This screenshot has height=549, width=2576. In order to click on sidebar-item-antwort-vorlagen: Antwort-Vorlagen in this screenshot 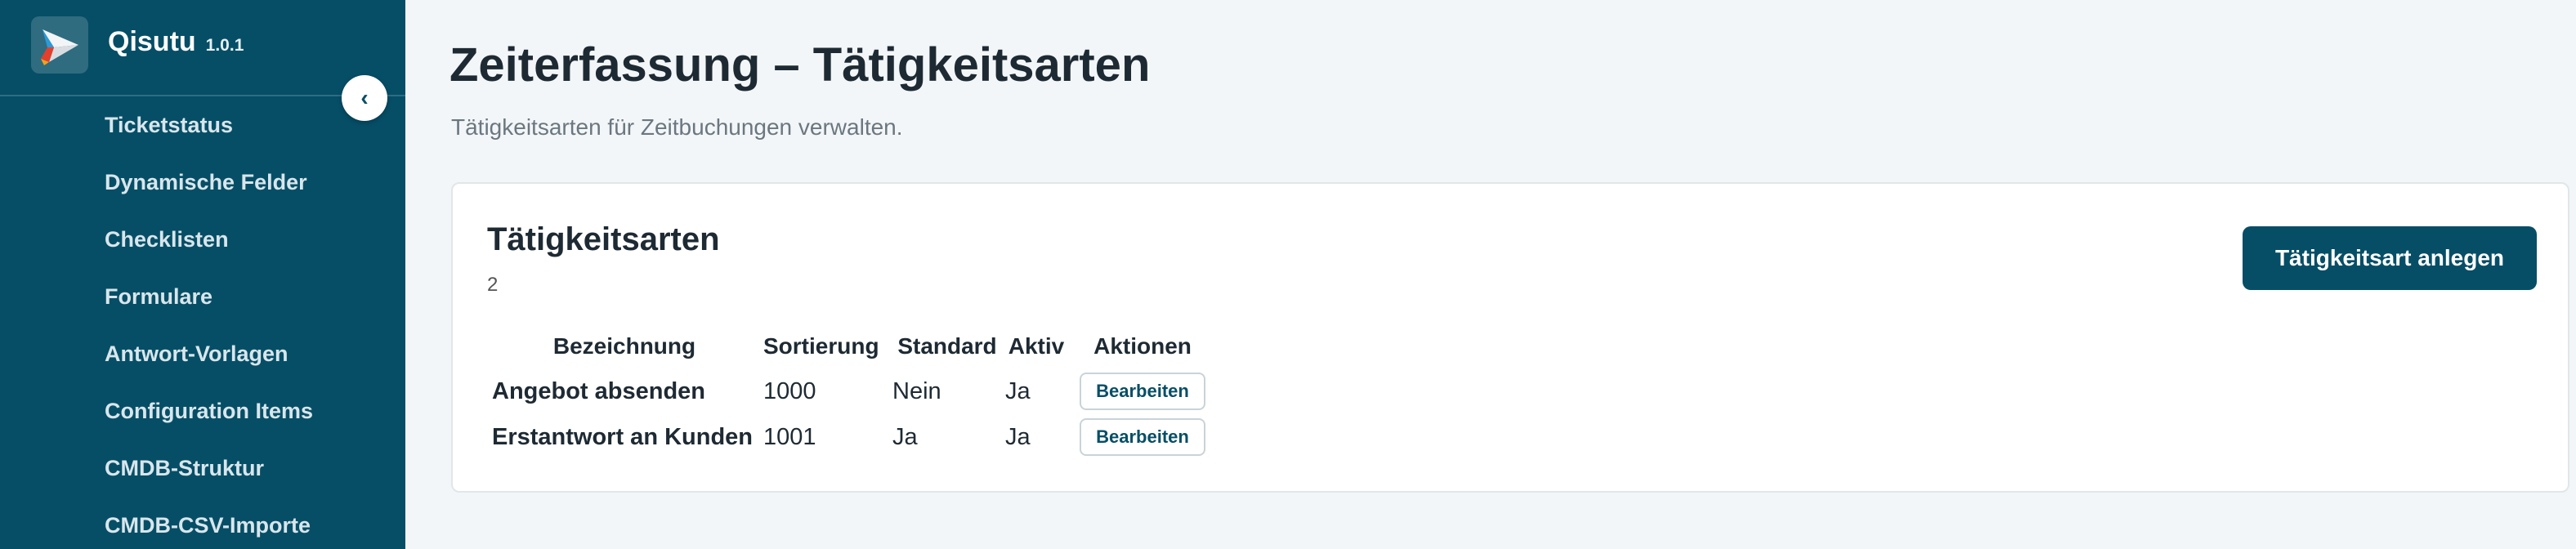, I will do `click(202, 353)`.